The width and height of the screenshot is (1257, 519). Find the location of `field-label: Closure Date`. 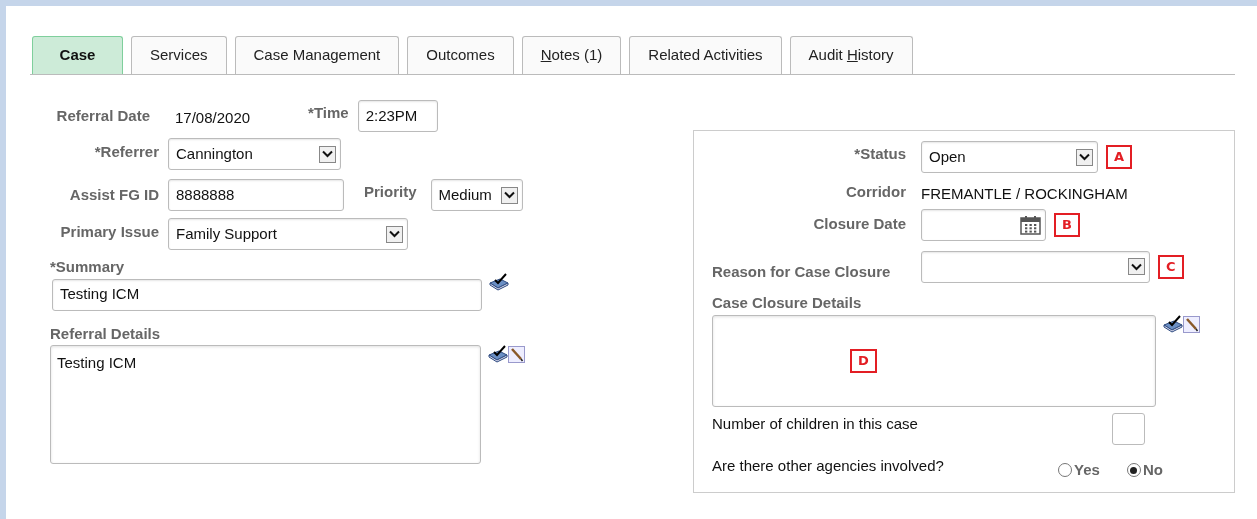

field-label: Closure Date is located at coordinates (859, 224).